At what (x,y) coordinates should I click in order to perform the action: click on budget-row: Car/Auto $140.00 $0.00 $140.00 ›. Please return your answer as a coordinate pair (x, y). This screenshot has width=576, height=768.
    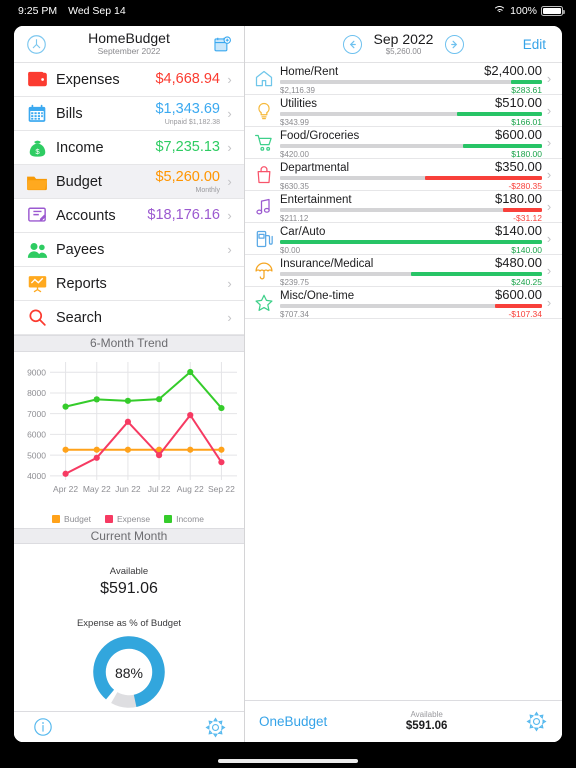
    Looking at the image, I should click on (403, 239).